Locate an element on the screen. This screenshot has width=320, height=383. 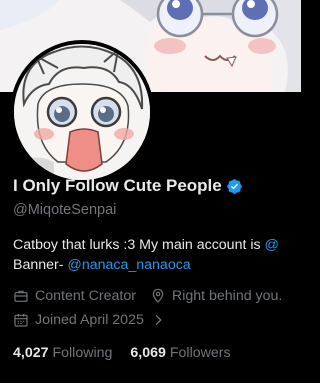
banner-credit-link: @nanaca_nanaoca is located at coordinates (128, 265).